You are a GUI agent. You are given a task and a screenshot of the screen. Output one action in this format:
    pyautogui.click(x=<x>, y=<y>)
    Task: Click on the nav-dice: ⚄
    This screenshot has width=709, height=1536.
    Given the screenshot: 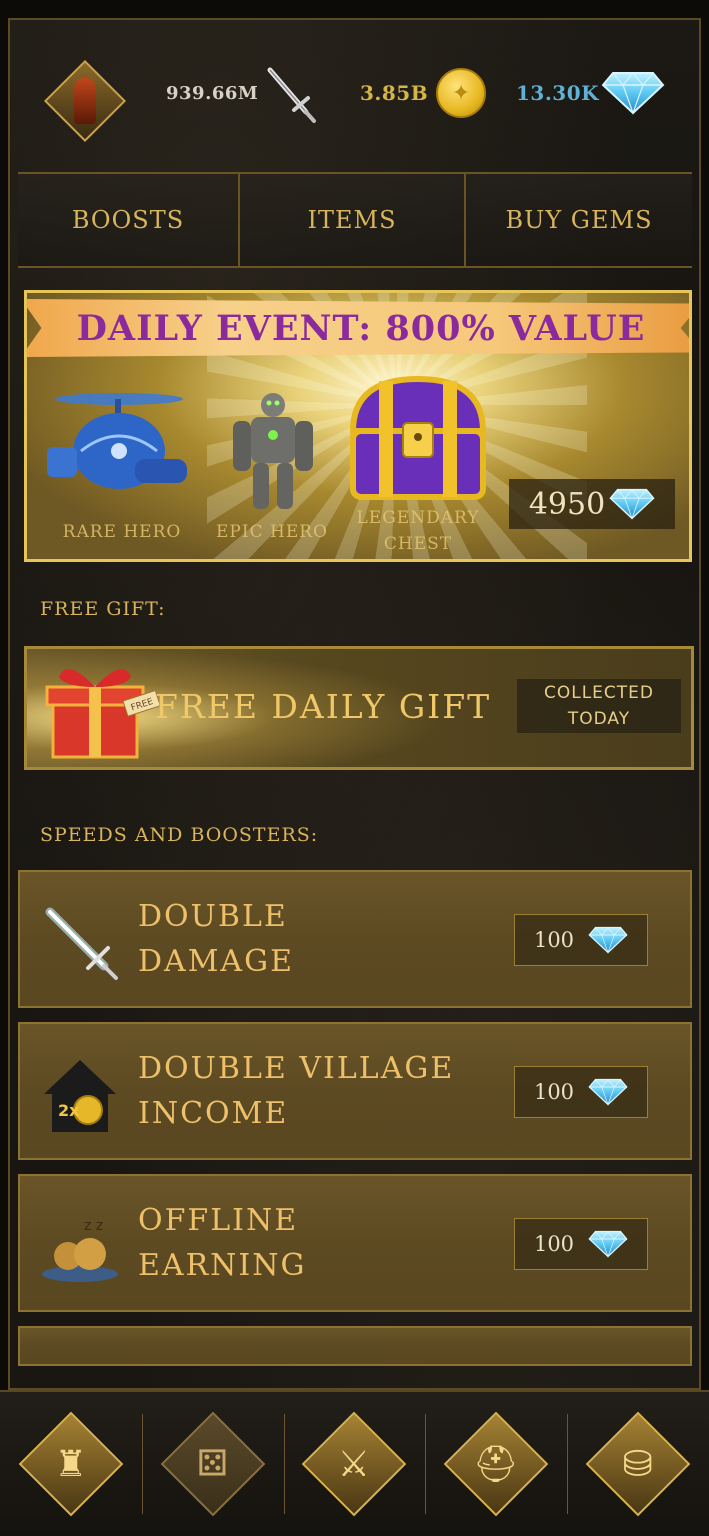 What is the action you would take?
    pyautogui.click(x=212, y=1464)
    